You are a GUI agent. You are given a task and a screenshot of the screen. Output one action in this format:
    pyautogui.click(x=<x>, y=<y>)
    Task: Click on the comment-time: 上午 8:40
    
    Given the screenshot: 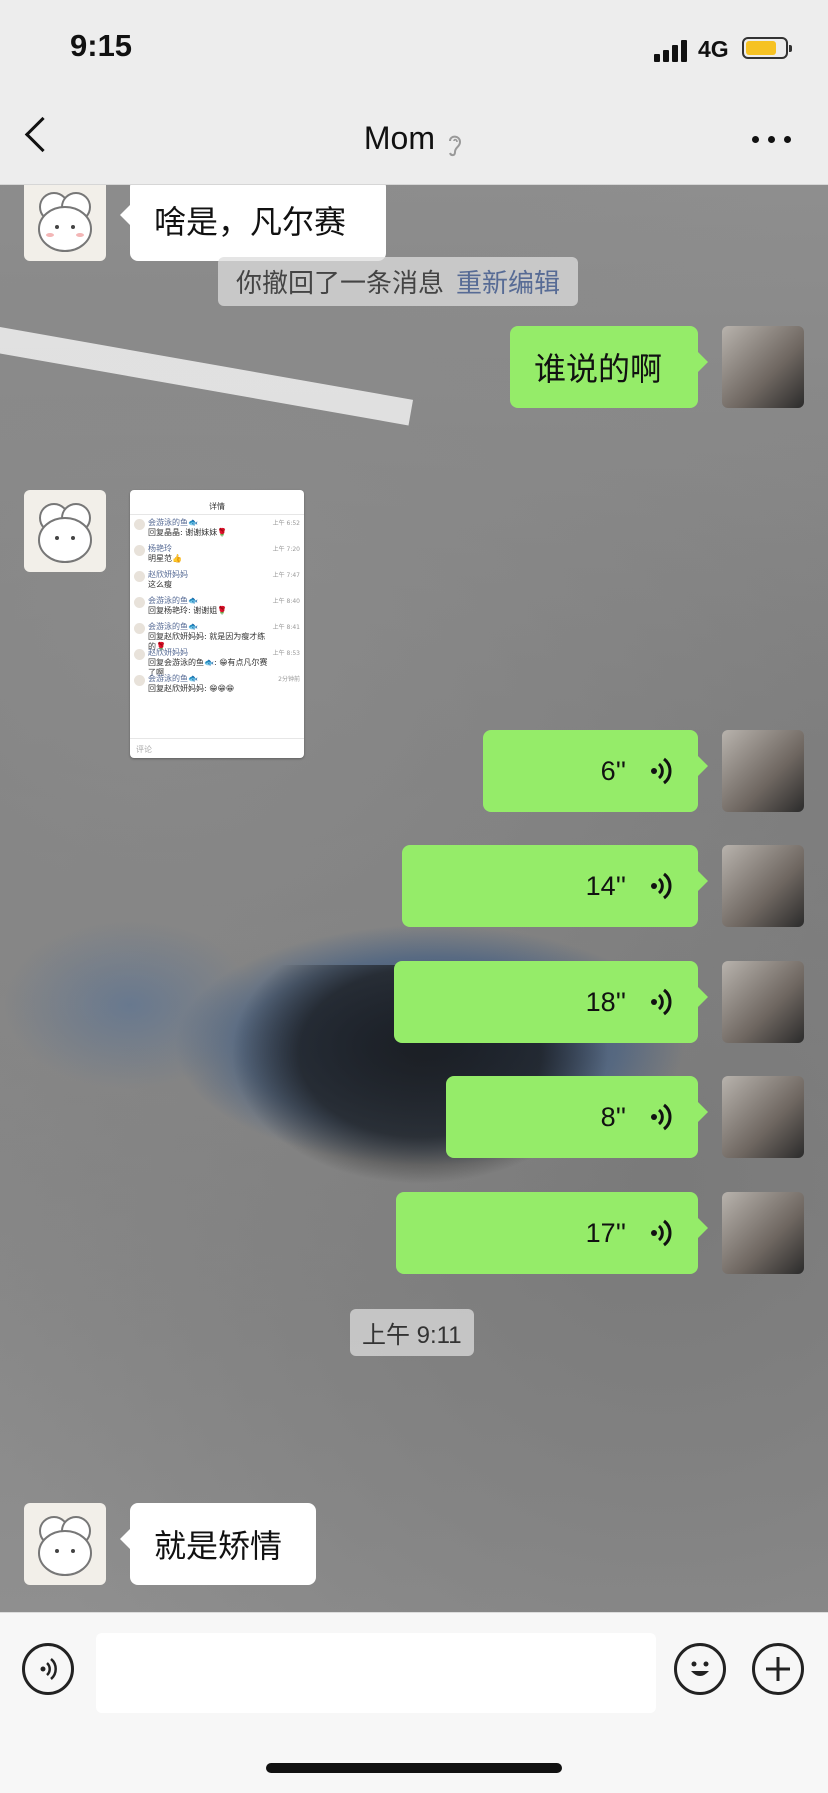 What is the action you would take?
    pyautogui.click(x=286, y=601)
    